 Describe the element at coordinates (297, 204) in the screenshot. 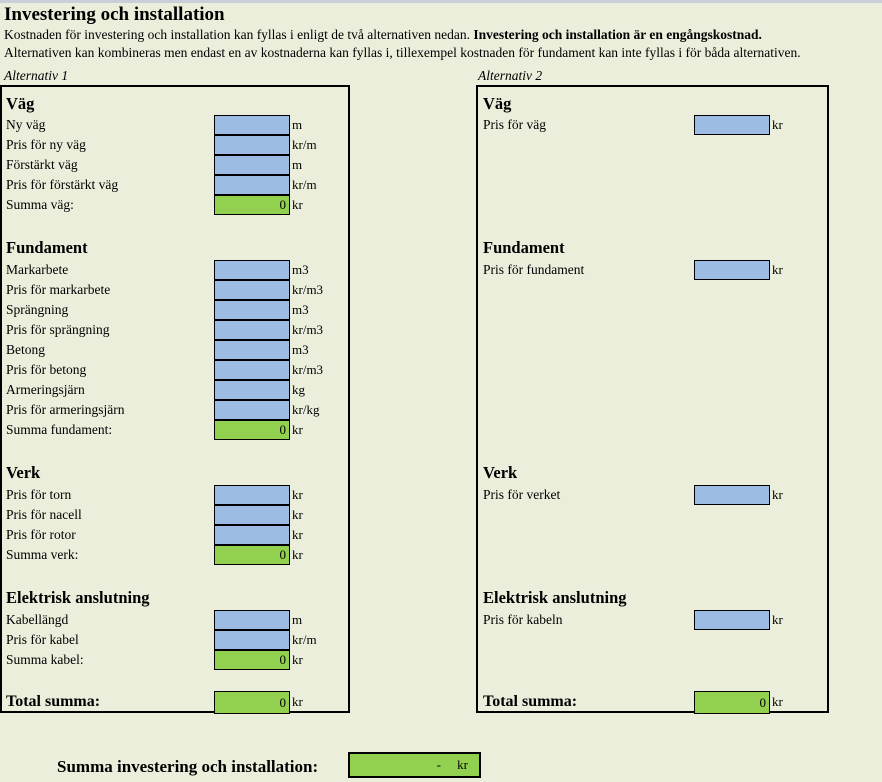

I see `unit-label-vag-4: kr` at that location.